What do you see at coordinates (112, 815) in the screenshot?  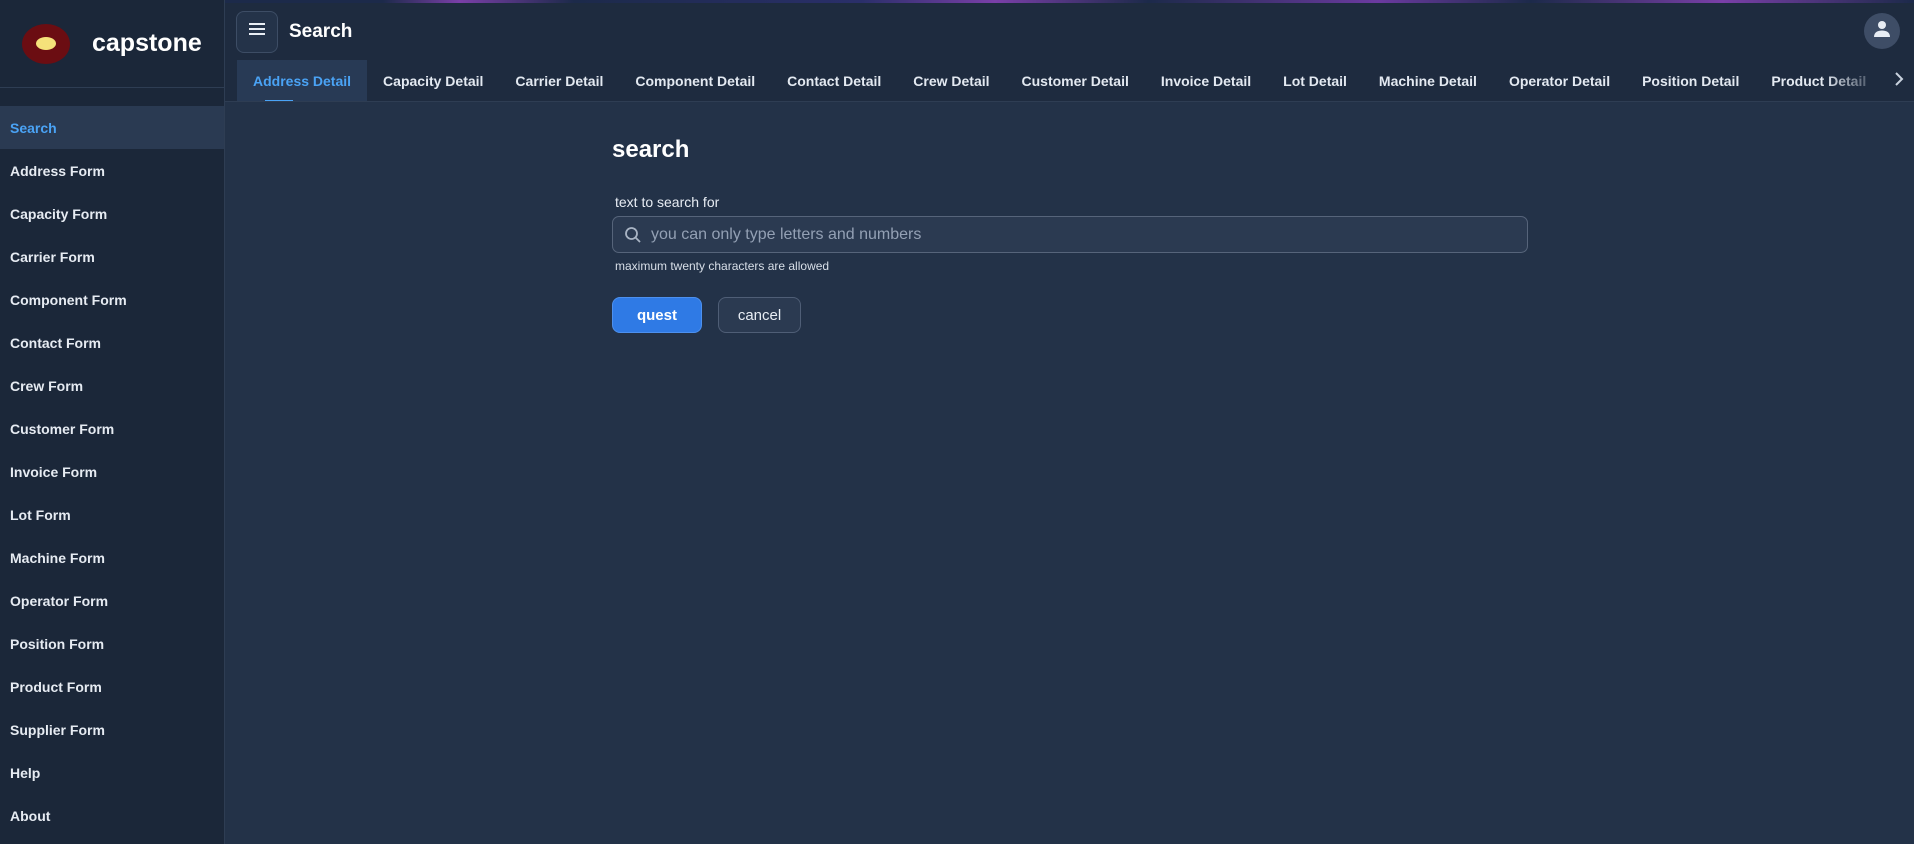 I see `sidebar-item-about: About` at bounding box center [112, 815].